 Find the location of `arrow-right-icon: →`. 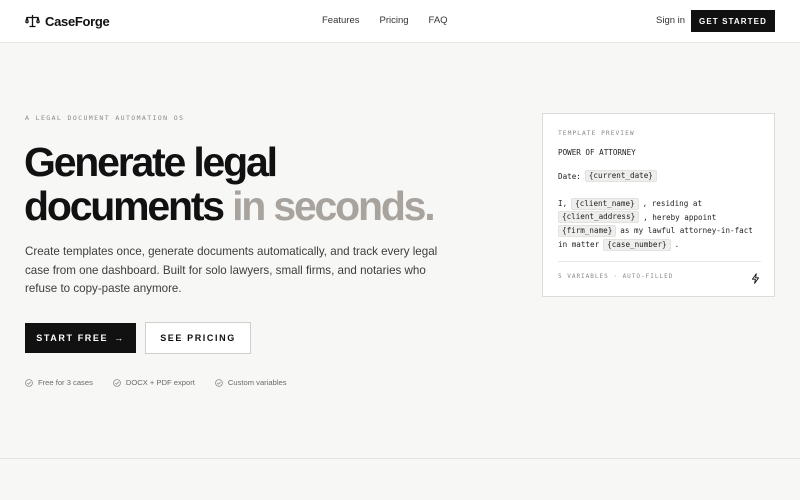

arrow-right-icon: → is located at coordinates (119, 338).